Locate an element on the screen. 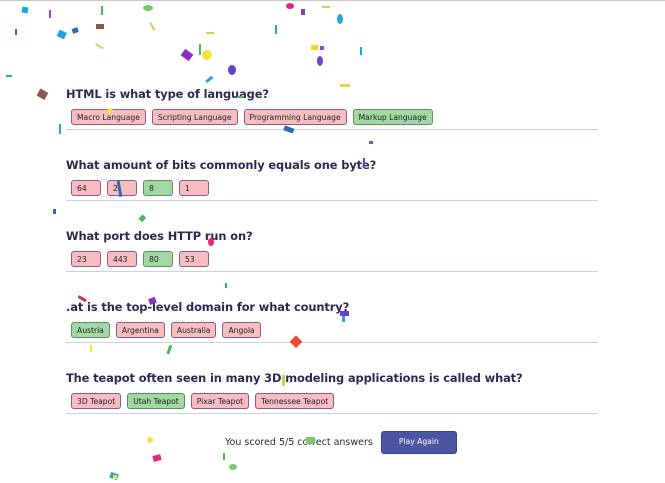 Image resolution: width=665 pixels, height=483 pixels. answer-option: 8 is located at coordinates (158, 188).